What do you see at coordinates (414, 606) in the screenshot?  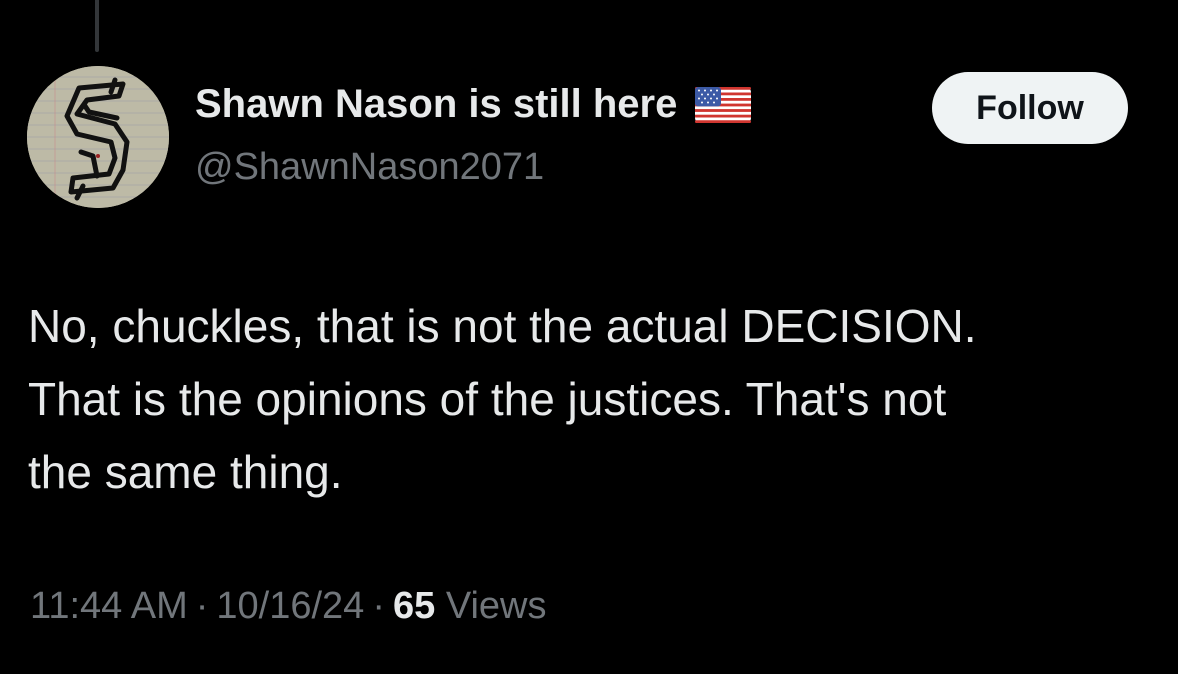 I see `views-count: 65` at bounding box center [414, 606].